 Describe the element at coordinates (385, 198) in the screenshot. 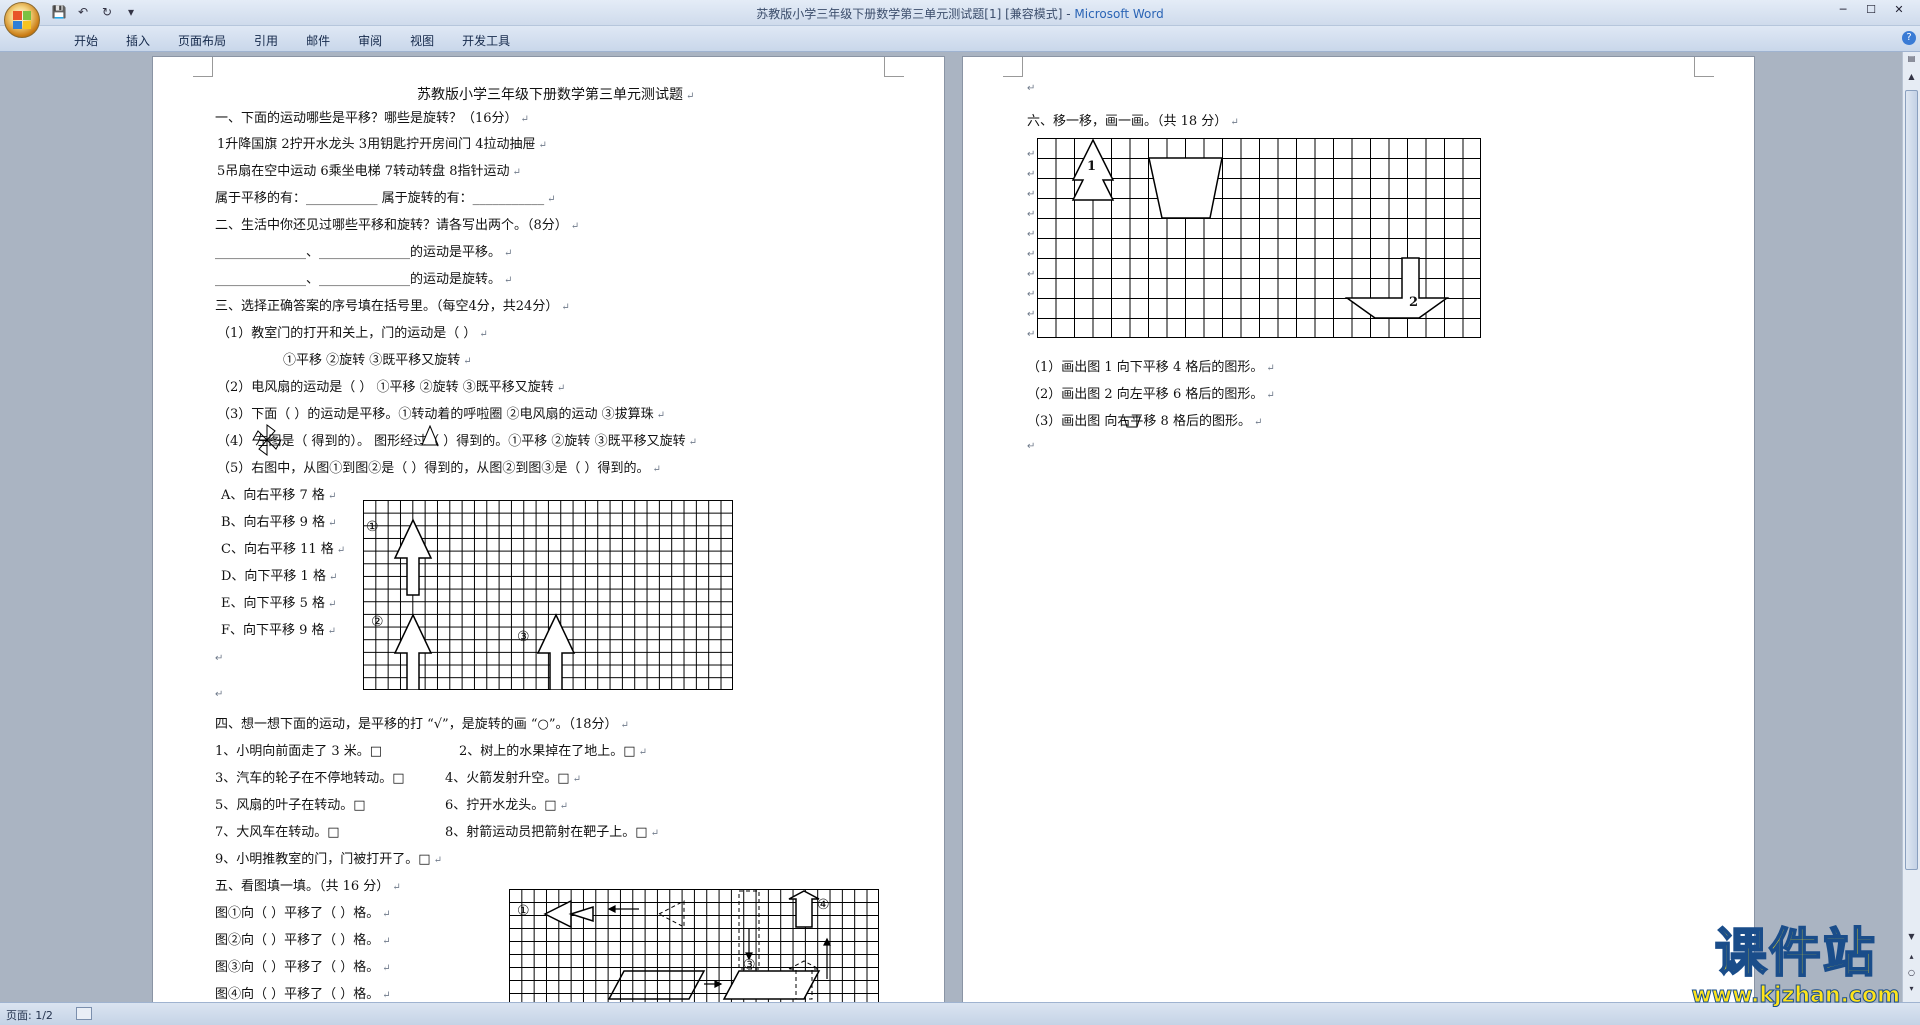

I see `q1-row-3: 属于平移的有：___________ 属于旋转的有：___________ ↵` at that location.